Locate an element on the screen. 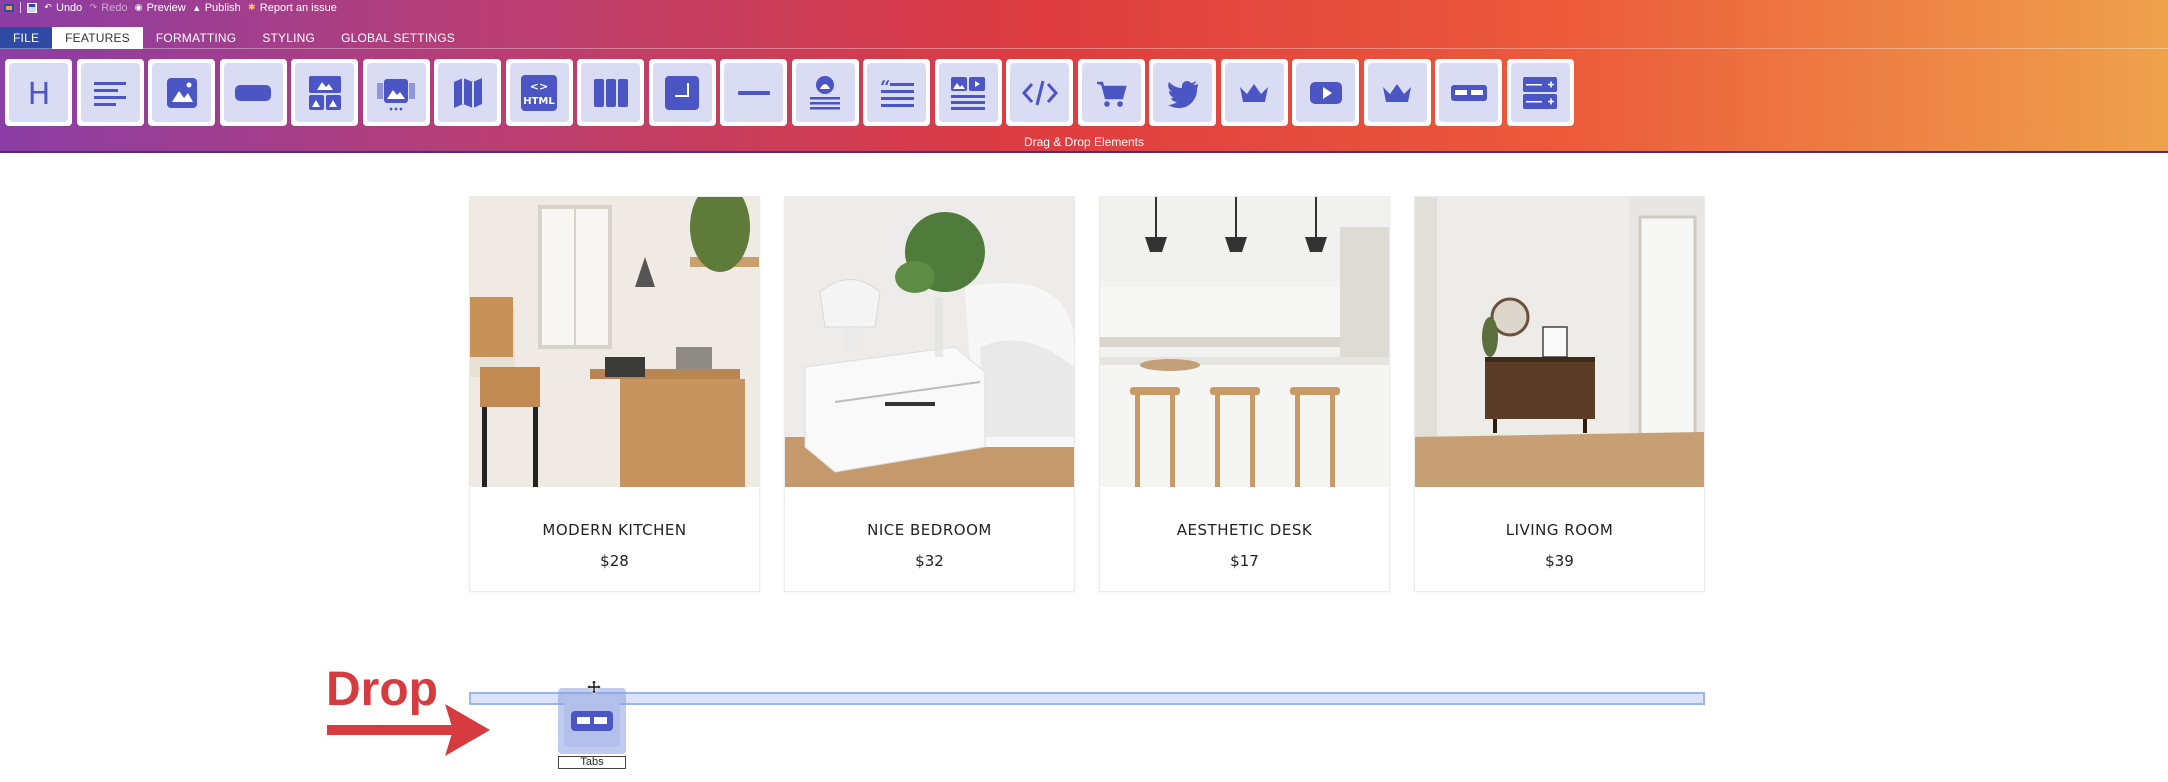 The width and height of the screenshot is (2168, 782). twitter-icon is located at coordinates (1182, 94).